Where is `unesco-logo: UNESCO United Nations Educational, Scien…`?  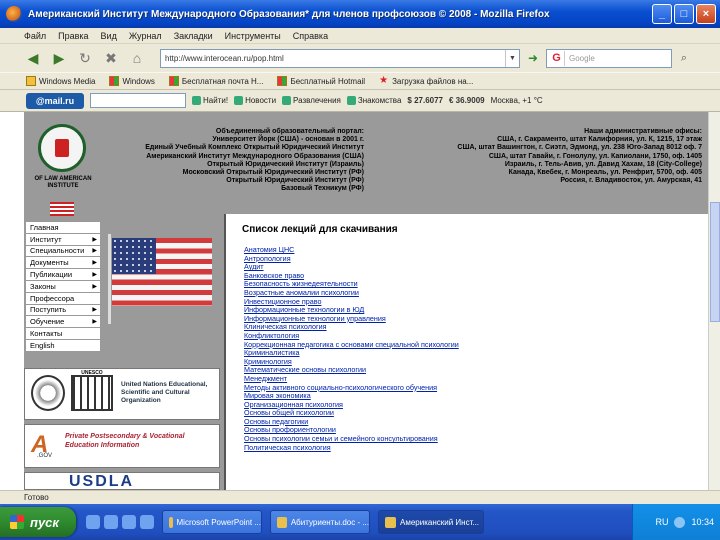
unesco-logo: UNESCO United Nations Educational, Scien… is located at coordinates (122, 394).